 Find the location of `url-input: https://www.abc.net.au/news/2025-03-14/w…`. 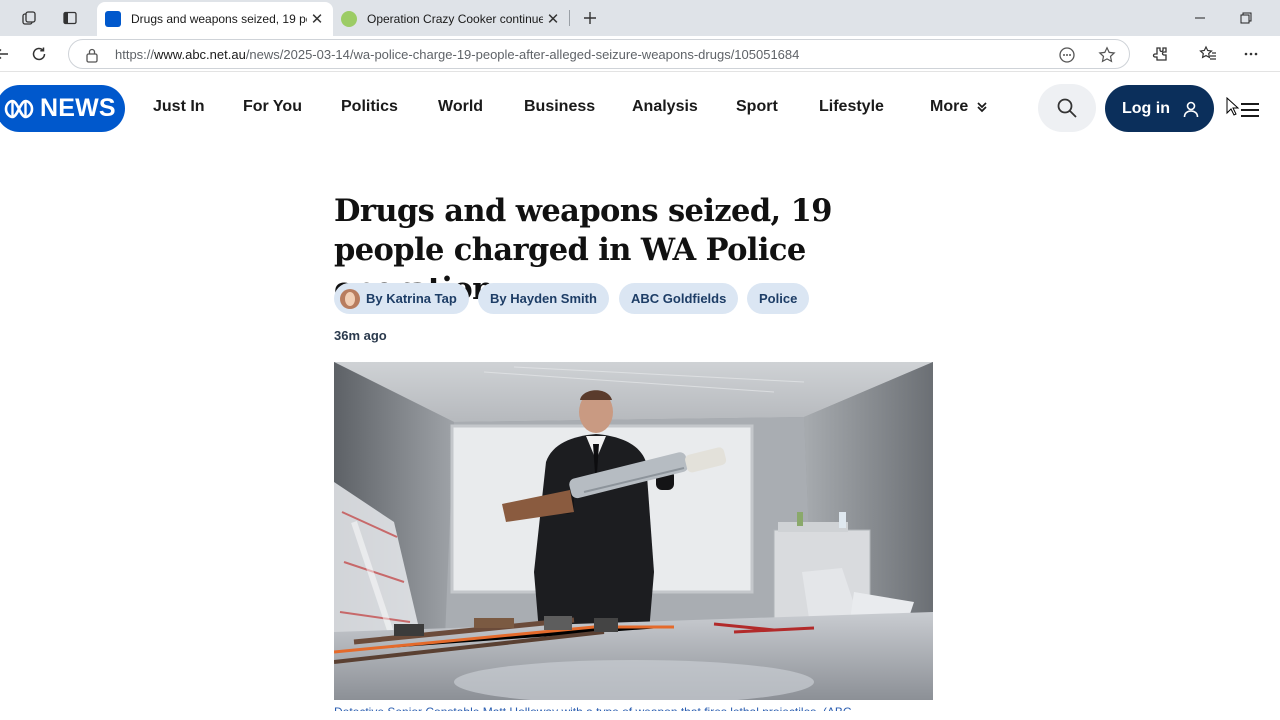

url-input: https://www.abc.net.au/news/2025-03-14/w… is located at coordinates (599, 54).